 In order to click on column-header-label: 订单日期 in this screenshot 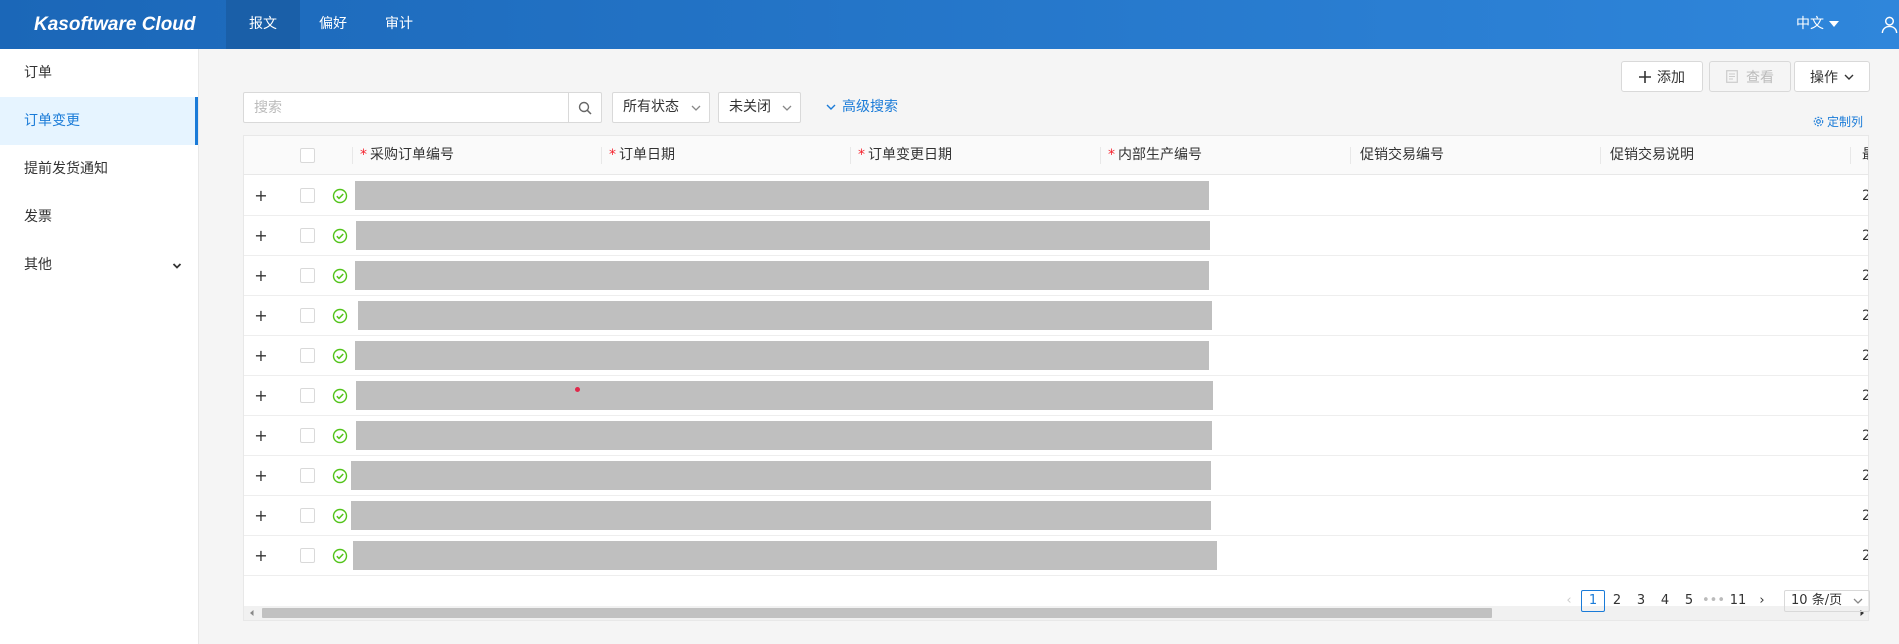, I will do `click(647, 155)`.